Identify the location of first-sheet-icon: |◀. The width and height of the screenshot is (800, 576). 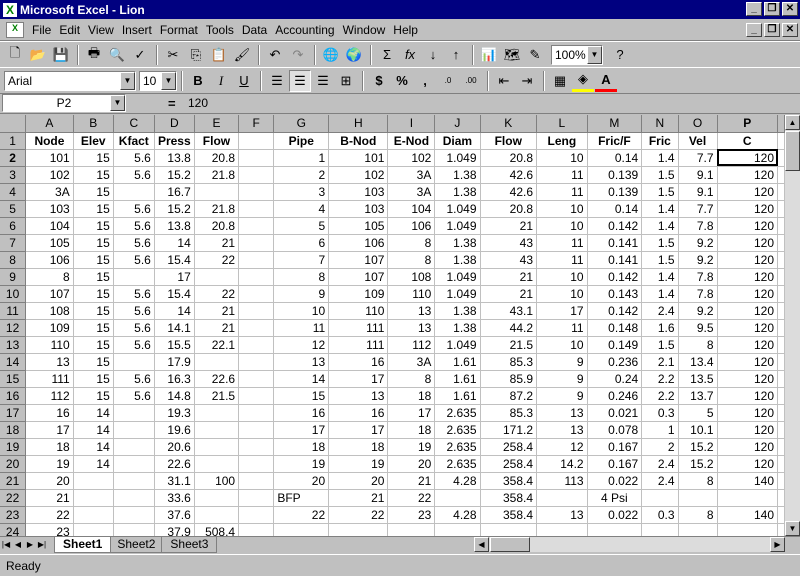
(6, 545).